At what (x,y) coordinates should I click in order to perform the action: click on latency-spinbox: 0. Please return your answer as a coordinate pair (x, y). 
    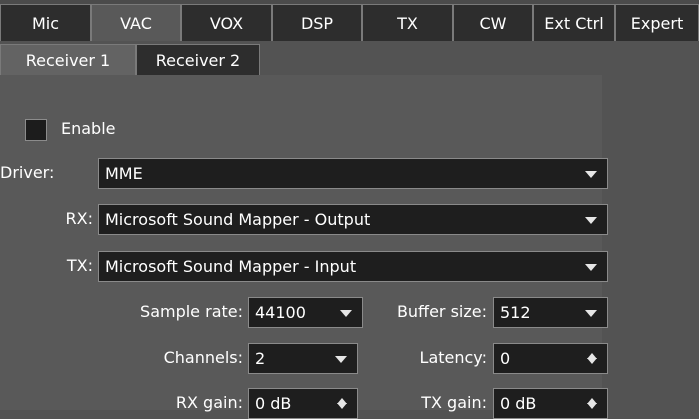
    Looking at the image, I should click on (550, 358).